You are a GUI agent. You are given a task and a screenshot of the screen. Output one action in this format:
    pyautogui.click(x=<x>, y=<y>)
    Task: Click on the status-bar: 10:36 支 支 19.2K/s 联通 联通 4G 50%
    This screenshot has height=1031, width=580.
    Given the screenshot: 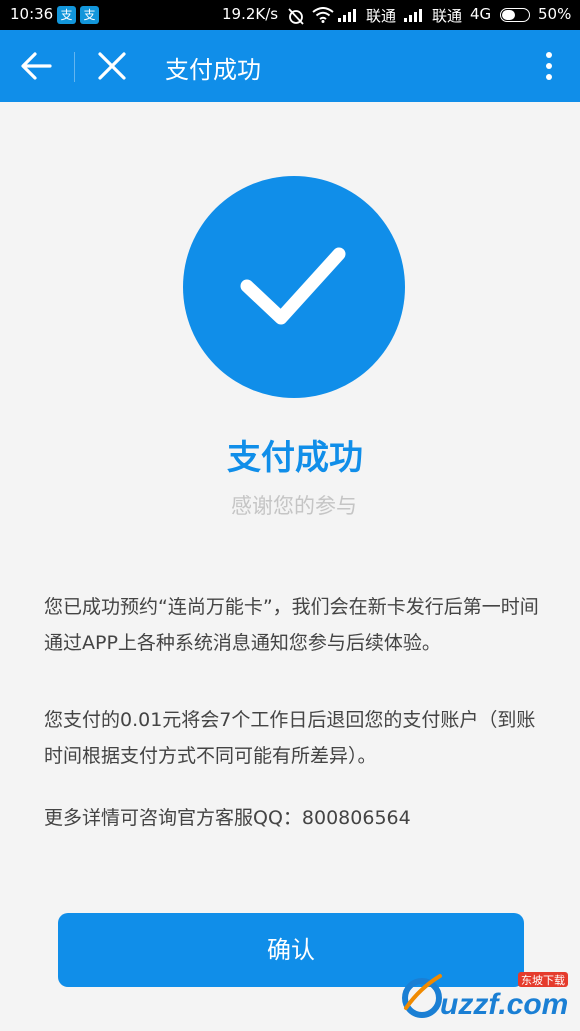 What is the action you would take?
    pyautogui.click(x=290, y=15)
    